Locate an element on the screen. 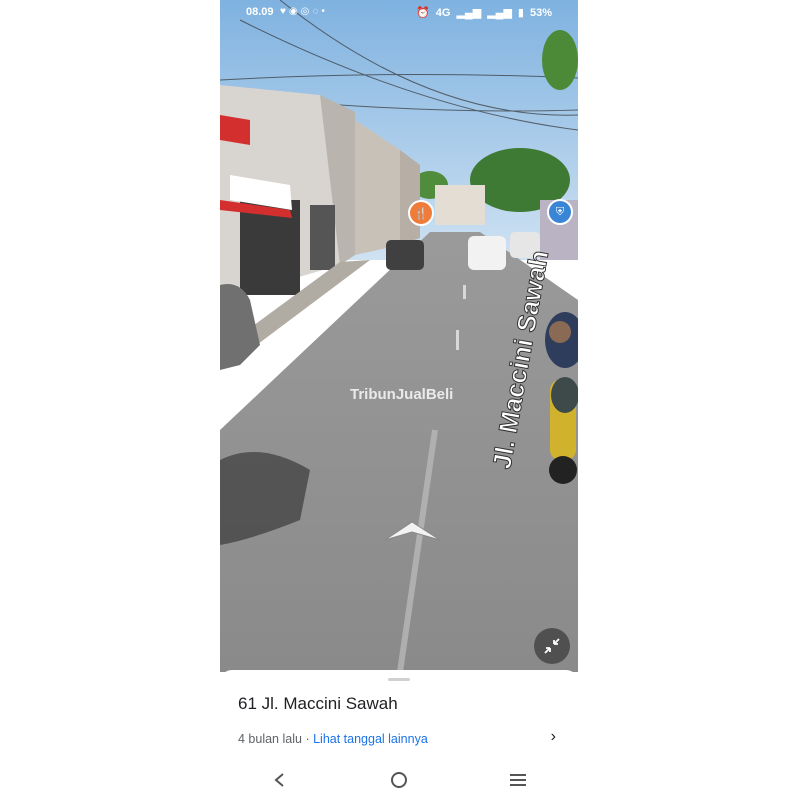 This screenshot has height=800, width=800. chevron-right-icon: › is located at coordinates (553, 737).